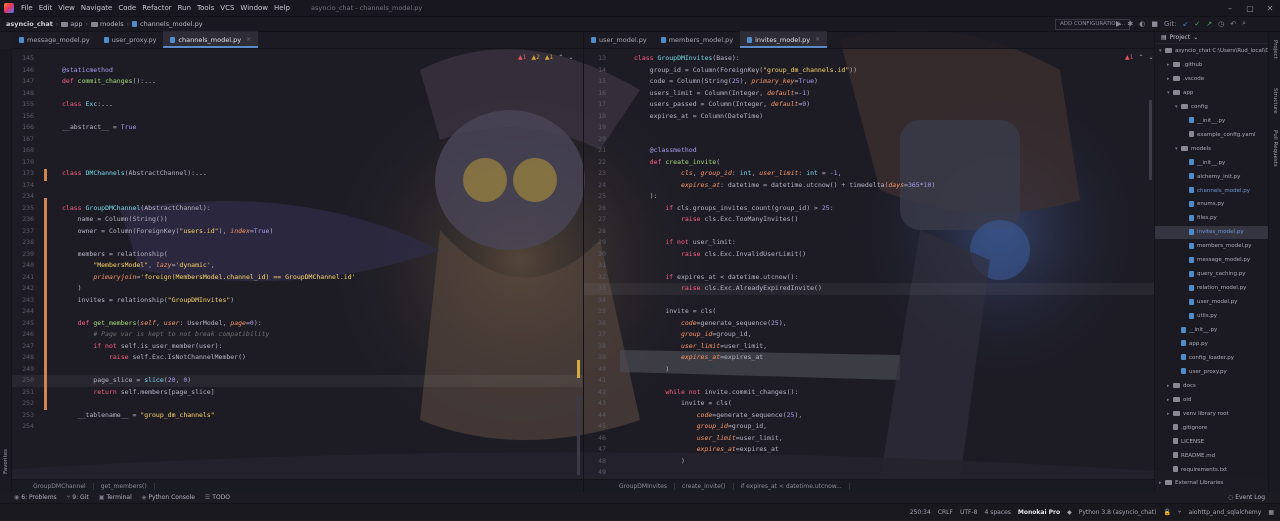 The width and height of the screenshot is (1280, 521). I want to click on chevron-up-icon: ⌃, so click(560, 57).